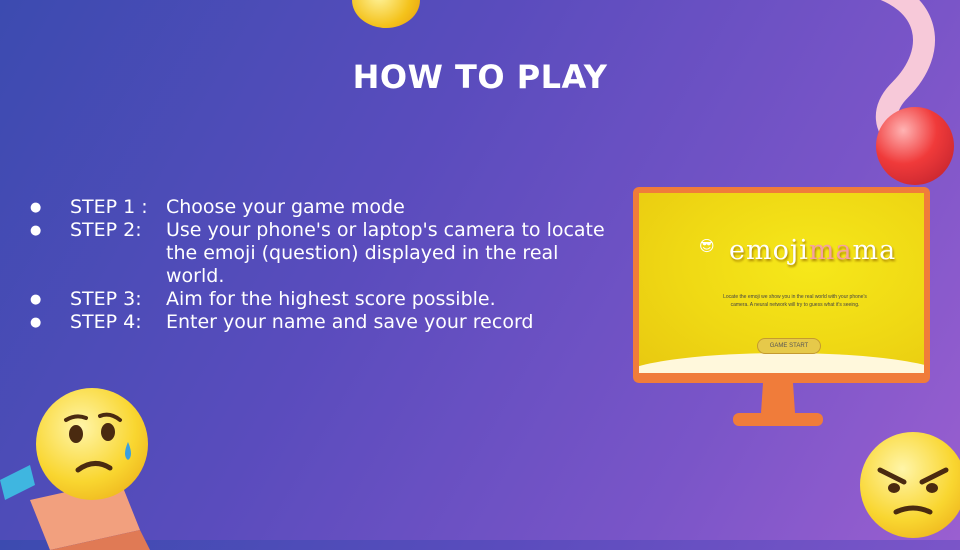 The width and height of the screenshot is (960, 550). I want to click on wave-decoration, so click(781, 363).